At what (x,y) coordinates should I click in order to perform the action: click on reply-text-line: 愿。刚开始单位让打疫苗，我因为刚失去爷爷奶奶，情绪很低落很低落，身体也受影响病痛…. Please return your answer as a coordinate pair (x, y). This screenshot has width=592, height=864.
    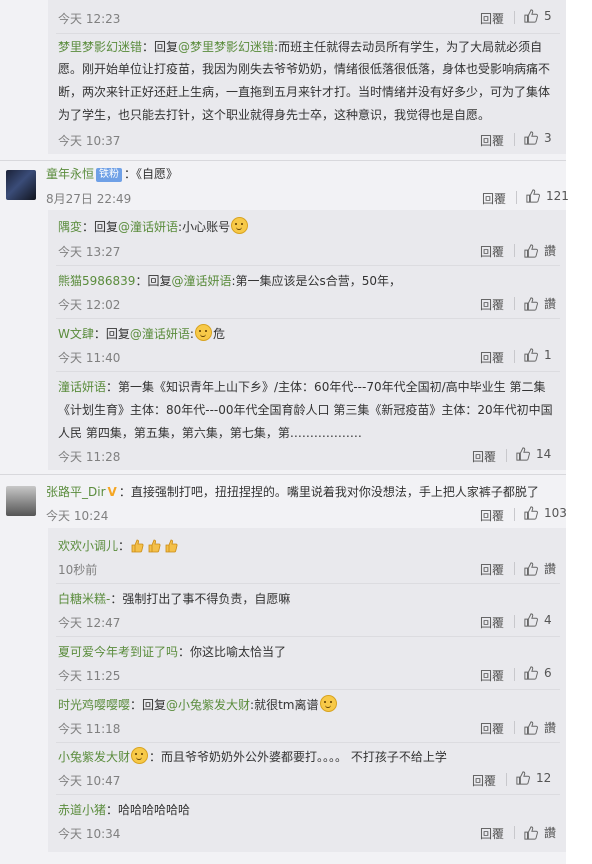
    Looking at the image, I should click on (304, 69).